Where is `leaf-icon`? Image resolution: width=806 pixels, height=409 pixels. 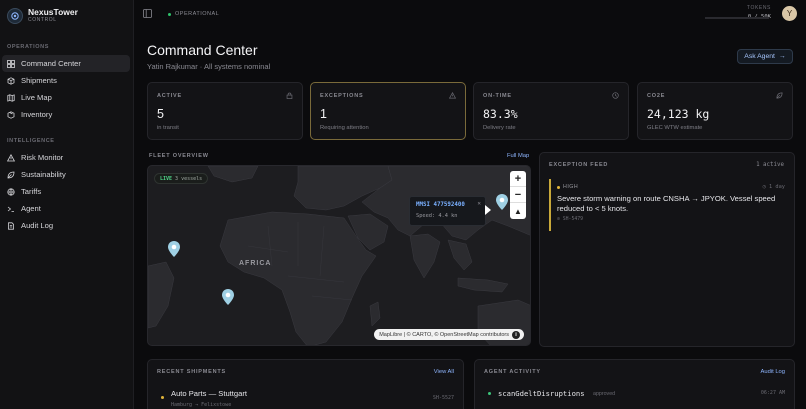 leaf-icon is located at coordinates (11, 175).